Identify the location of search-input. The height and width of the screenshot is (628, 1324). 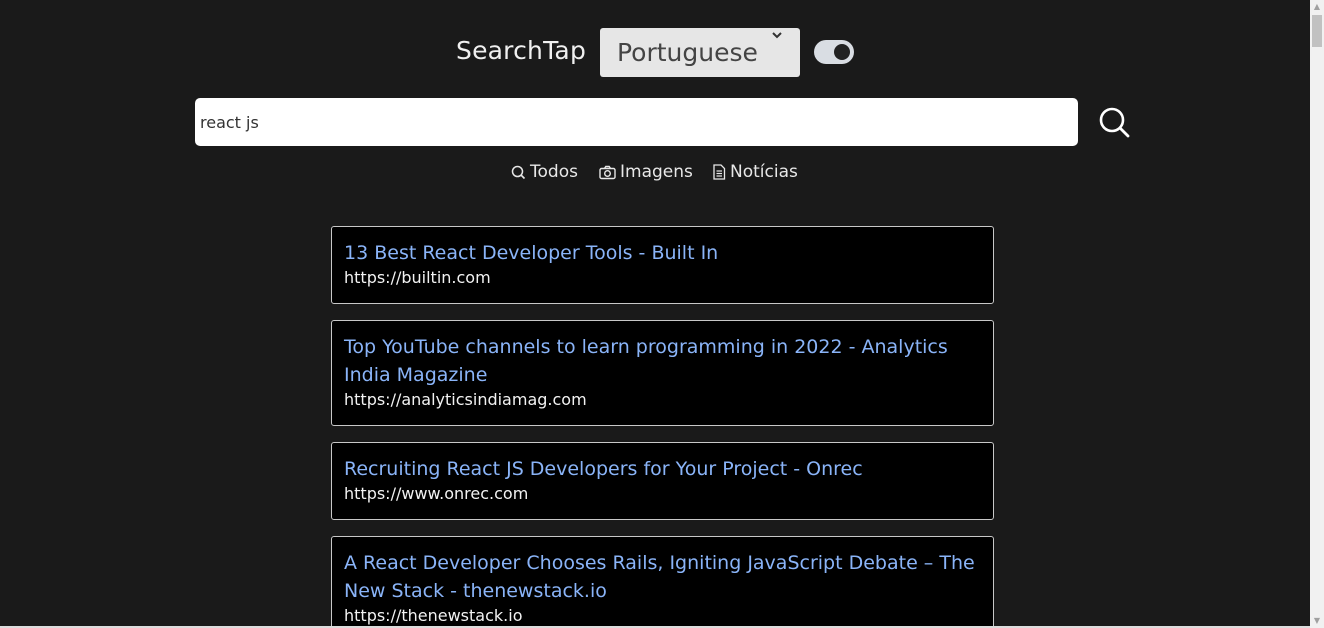
(636, 122).